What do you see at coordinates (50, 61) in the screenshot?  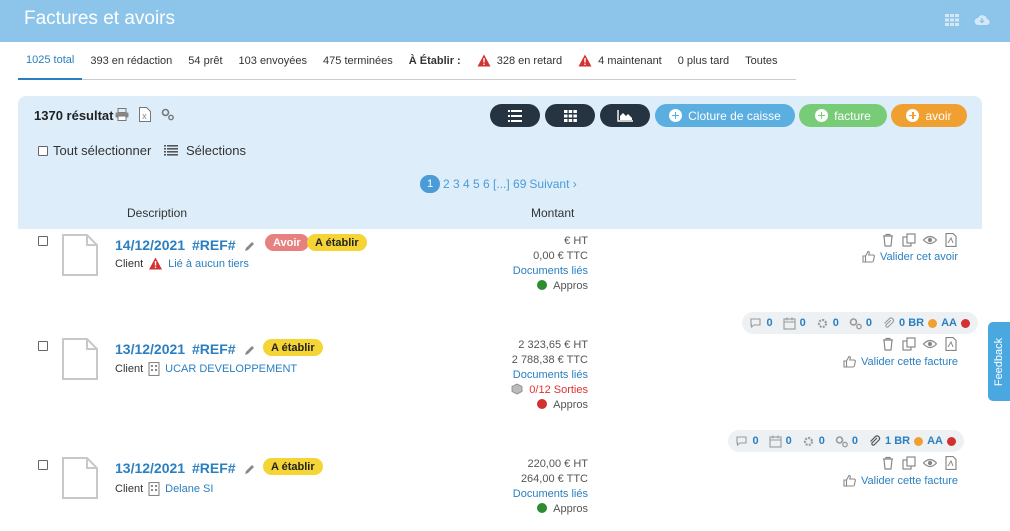 I see `tab-total: 1025 total` at bounding box center [50, 61].